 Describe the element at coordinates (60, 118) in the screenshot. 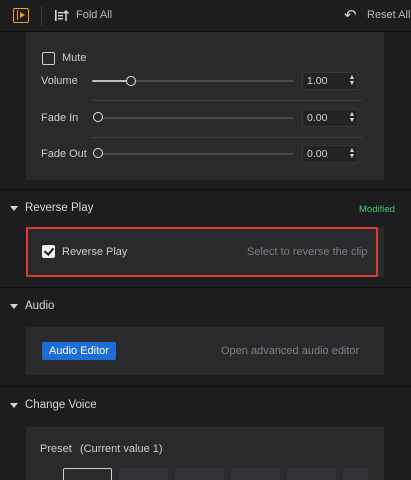

I see `fade-in-label: Fade In` at that location.